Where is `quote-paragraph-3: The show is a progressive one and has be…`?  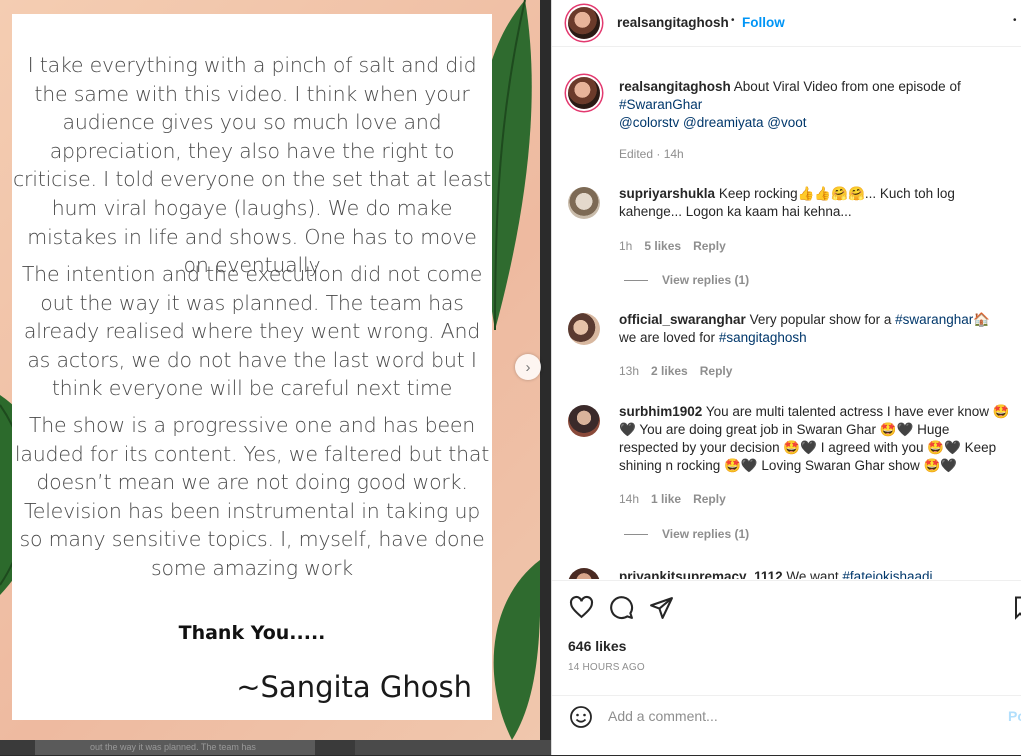 quote-paragraph-3: The show is a progressive one and has be… is located at coordinates (252, 496).